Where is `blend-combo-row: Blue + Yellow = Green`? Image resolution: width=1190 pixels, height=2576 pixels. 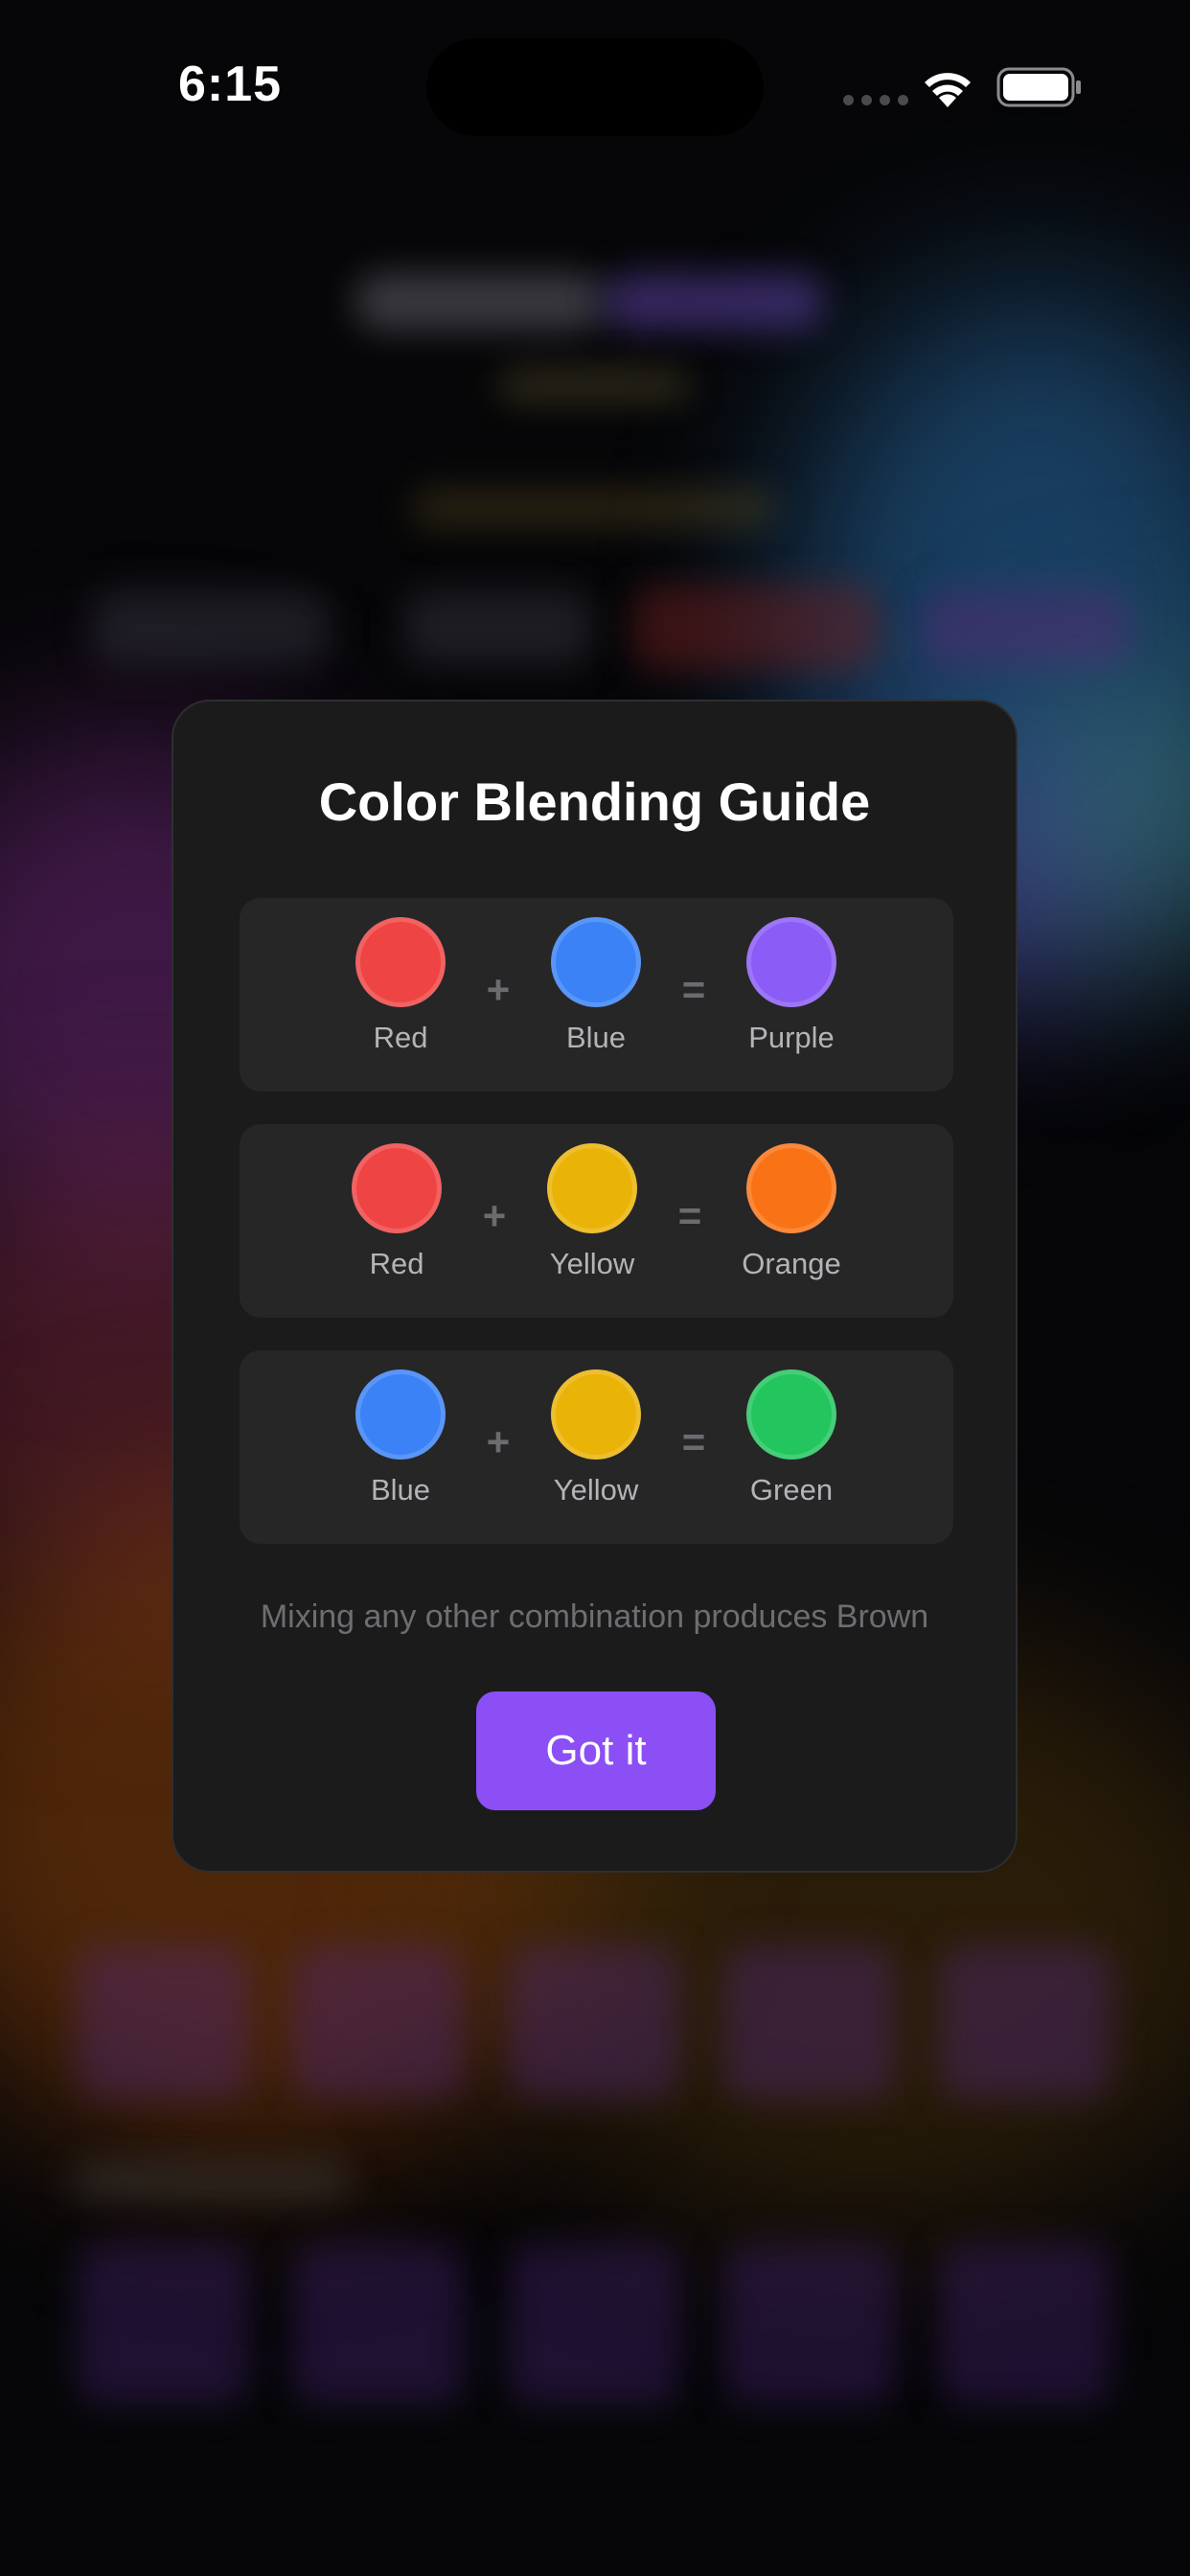
blend-combo-row: Blue + Yellow = Green is located at coordinates (596, 1447).